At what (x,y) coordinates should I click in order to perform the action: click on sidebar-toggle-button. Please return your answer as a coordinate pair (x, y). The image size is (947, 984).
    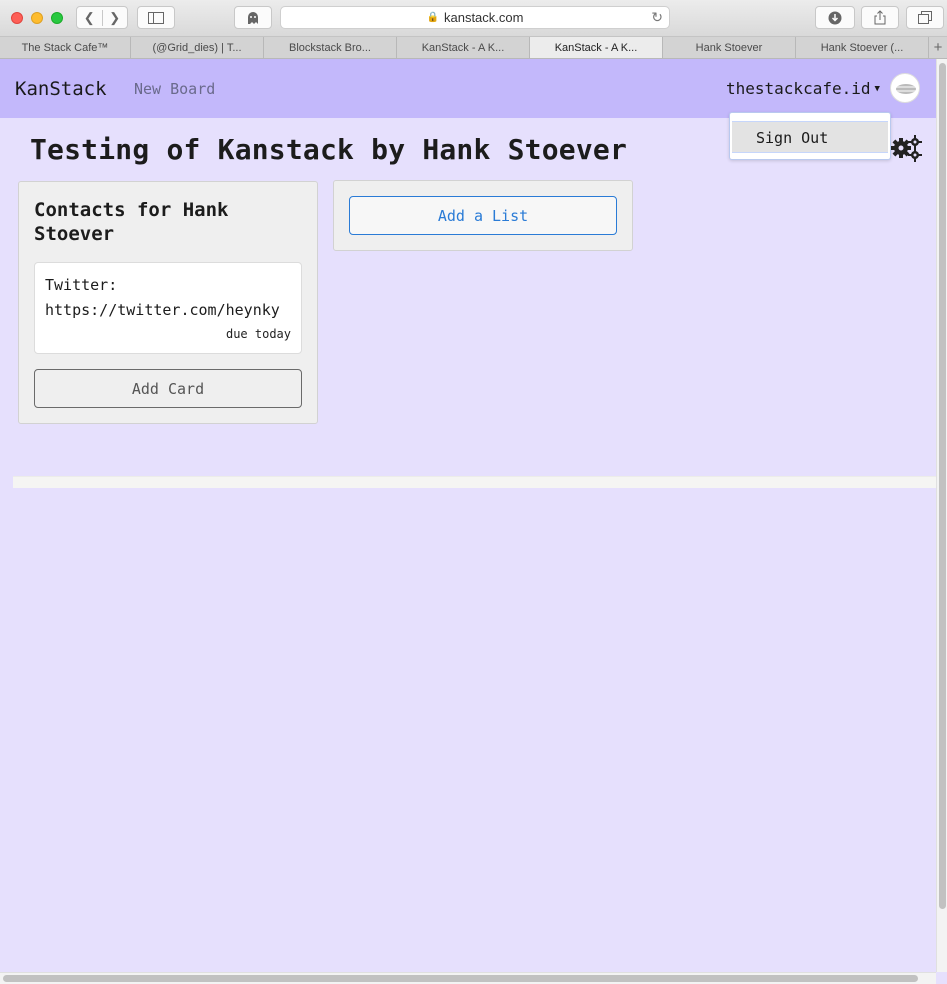
    Looking at the image, I should click on (156, 17).